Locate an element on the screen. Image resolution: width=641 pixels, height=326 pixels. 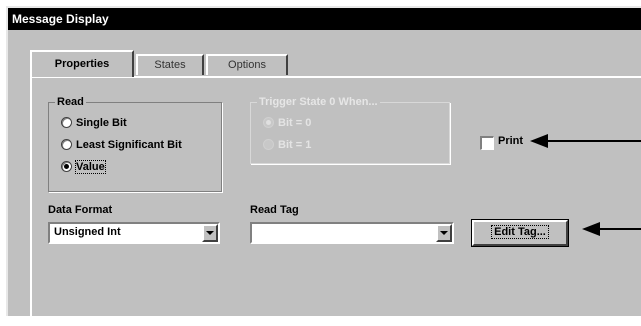
radio-label-least-significant-bit: Least Significant Bit is located at coordinates (129, 144).